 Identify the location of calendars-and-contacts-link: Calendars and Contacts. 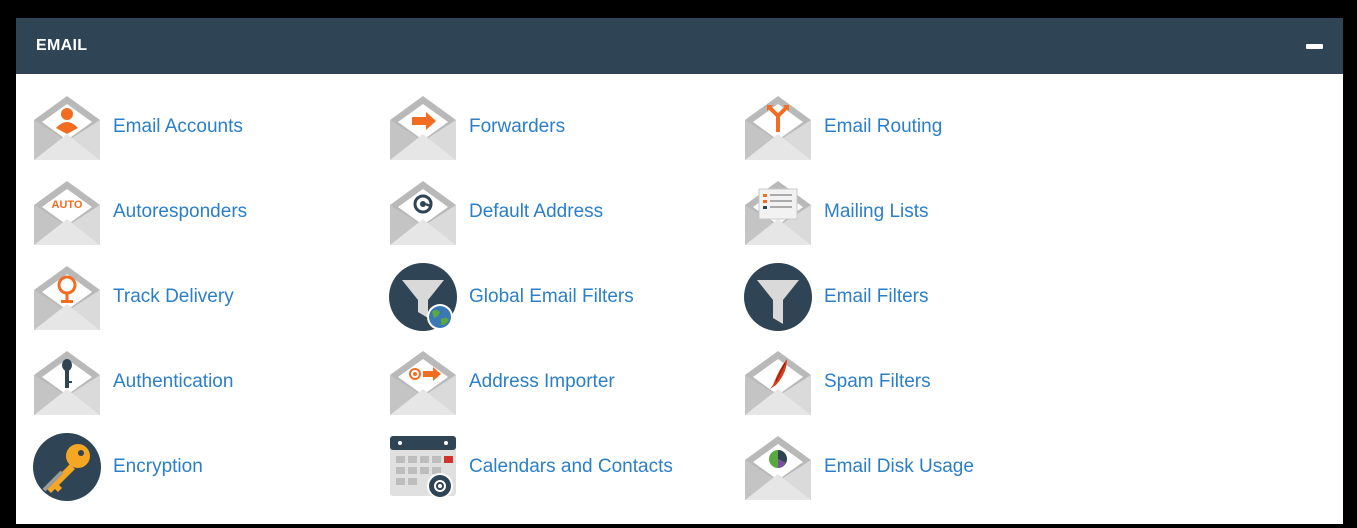
(530, 467).